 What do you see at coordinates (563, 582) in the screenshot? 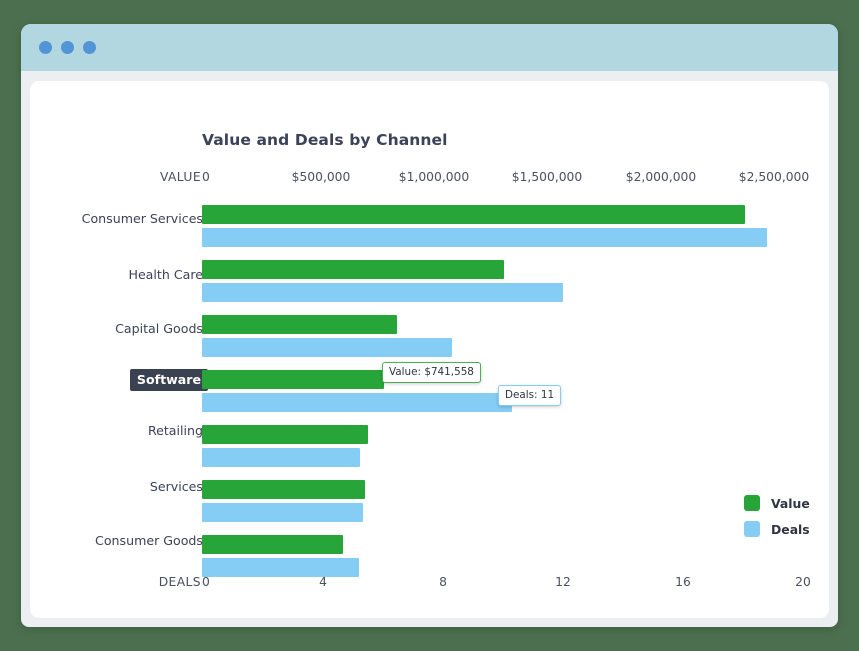
I see `deals-axis-tick: 12` at bounding box center [563, 582].